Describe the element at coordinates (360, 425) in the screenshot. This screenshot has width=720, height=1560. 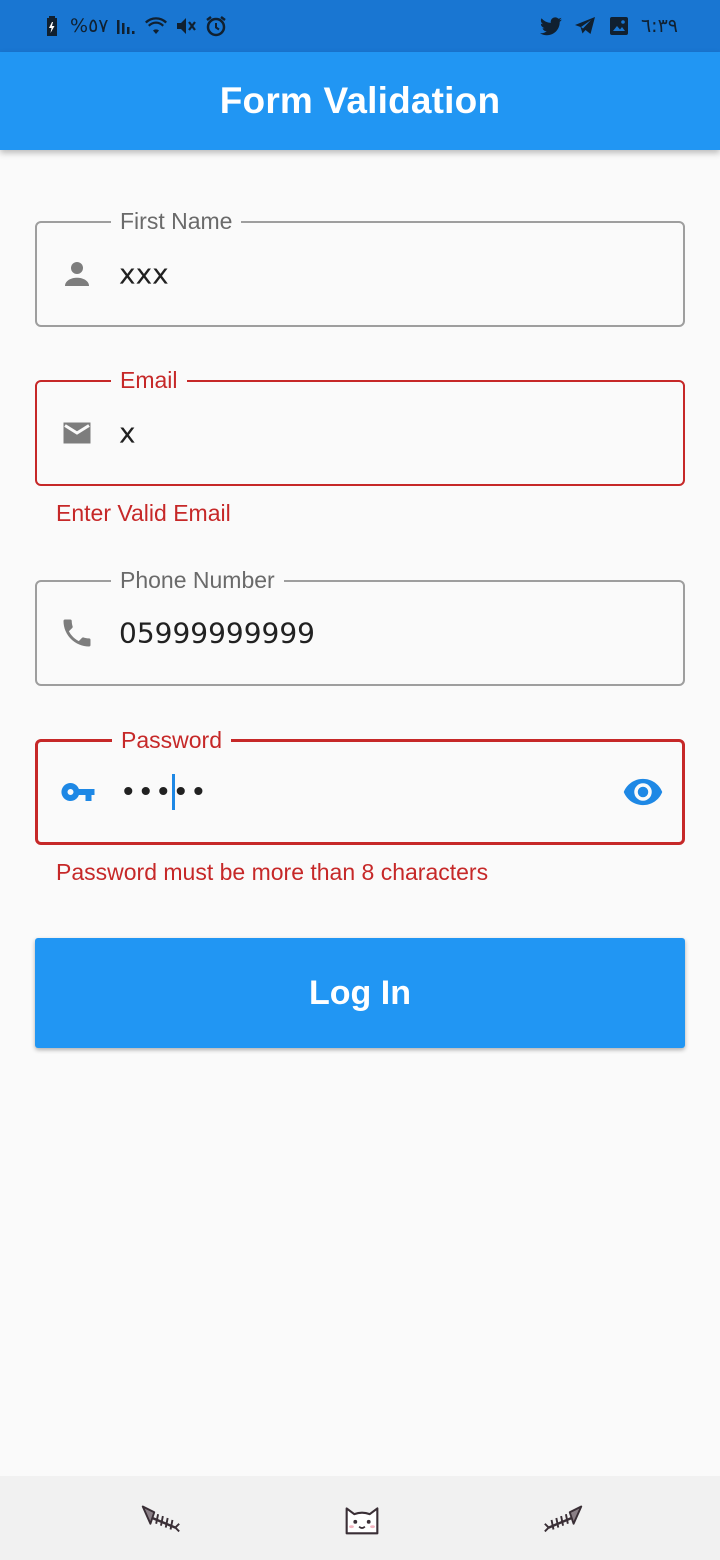
I see `email-field: Email x` at that location.